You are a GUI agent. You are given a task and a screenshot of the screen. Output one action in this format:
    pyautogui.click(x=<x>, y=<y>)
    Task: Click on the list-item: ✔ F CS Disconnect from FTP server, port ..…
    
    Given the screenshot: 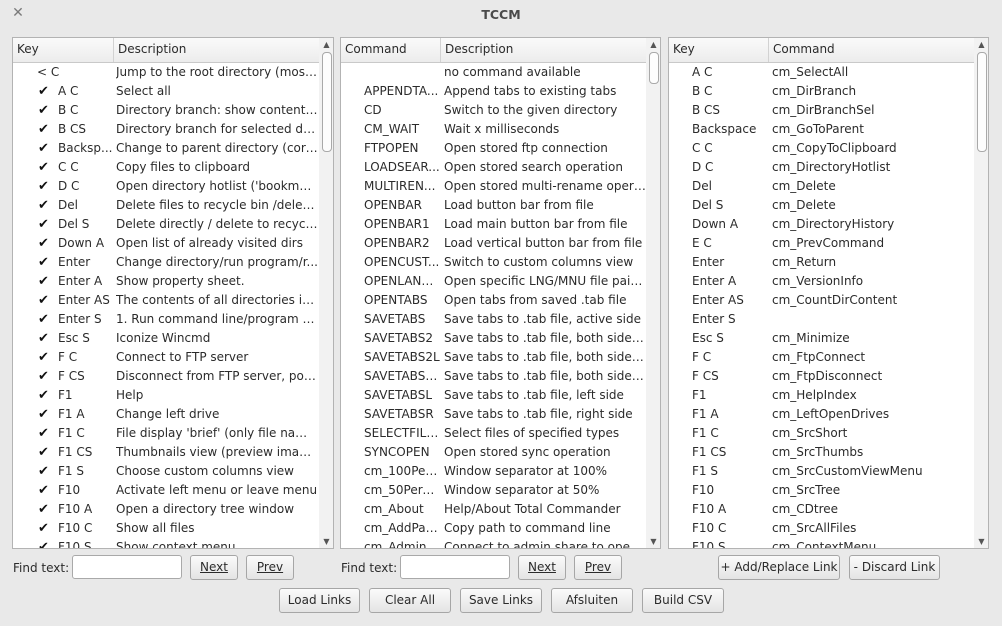 What is the action you would take?
    pyautogui.click(x=166, y=376)
    